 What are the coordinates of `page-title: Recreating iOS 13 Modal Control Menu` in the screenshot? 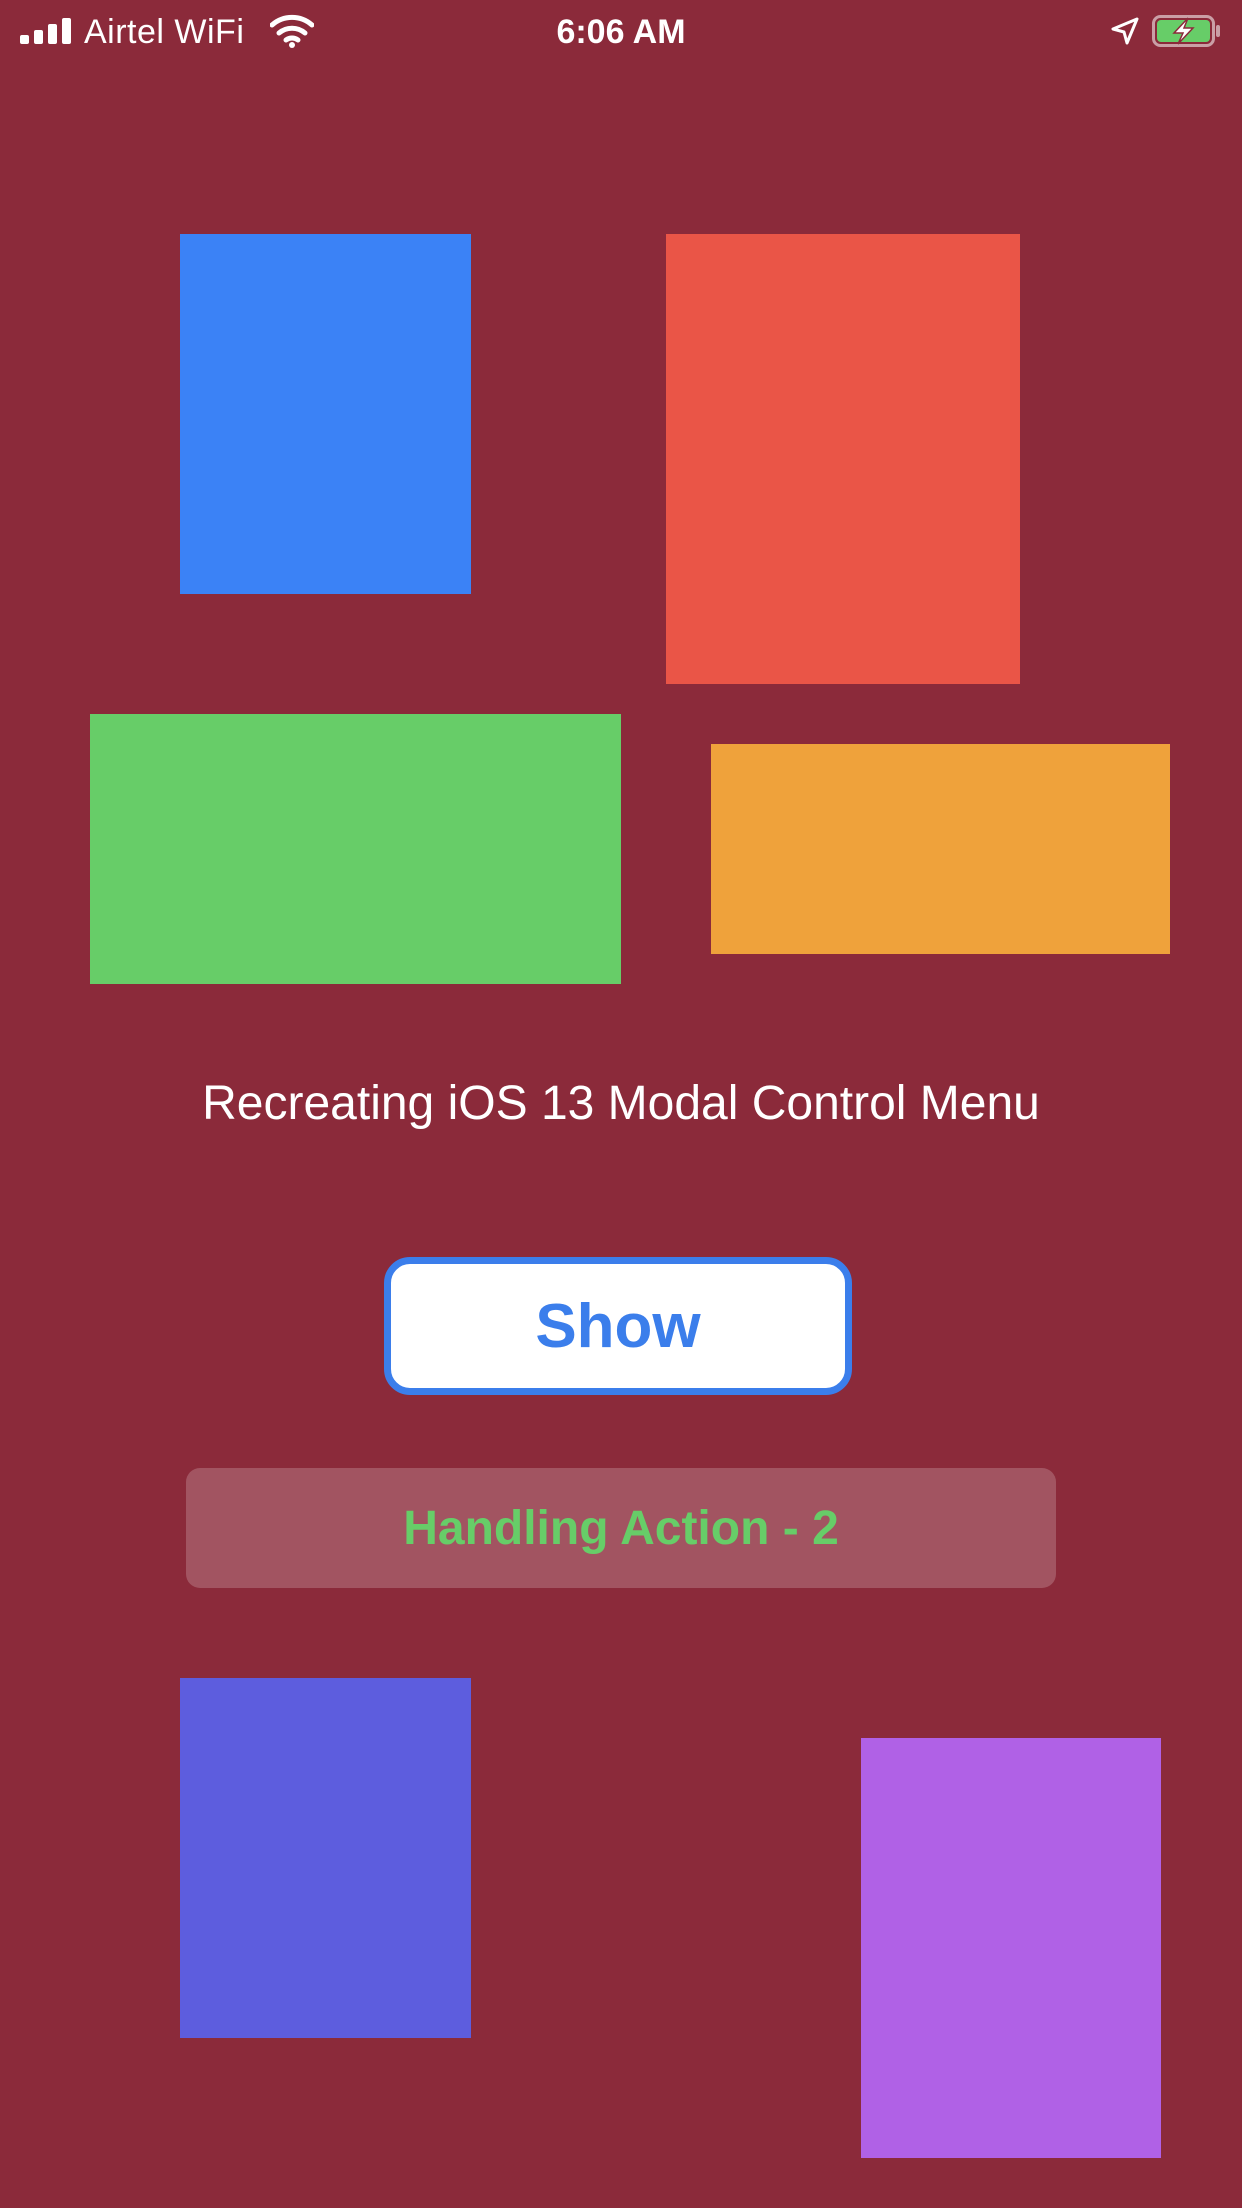 It's located at (621, 1103).